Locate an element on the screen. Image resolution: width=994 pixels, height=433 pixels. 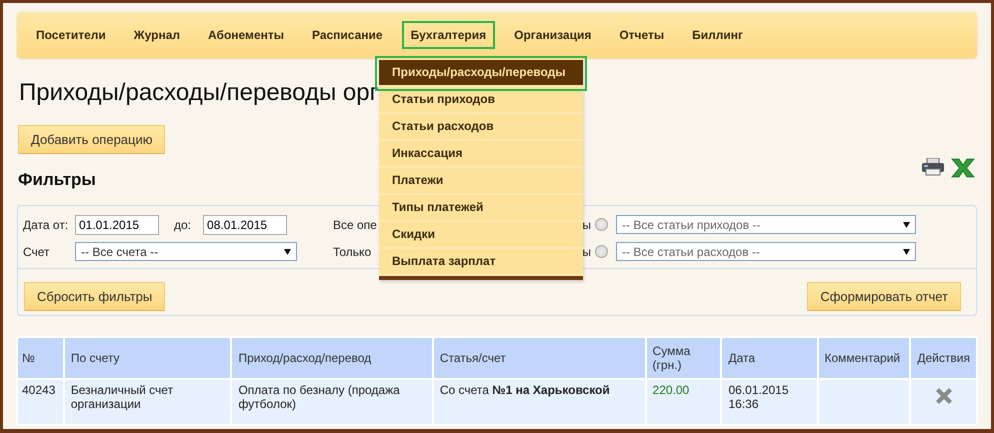
column-header: Действия is located at coordinates (943, 358).